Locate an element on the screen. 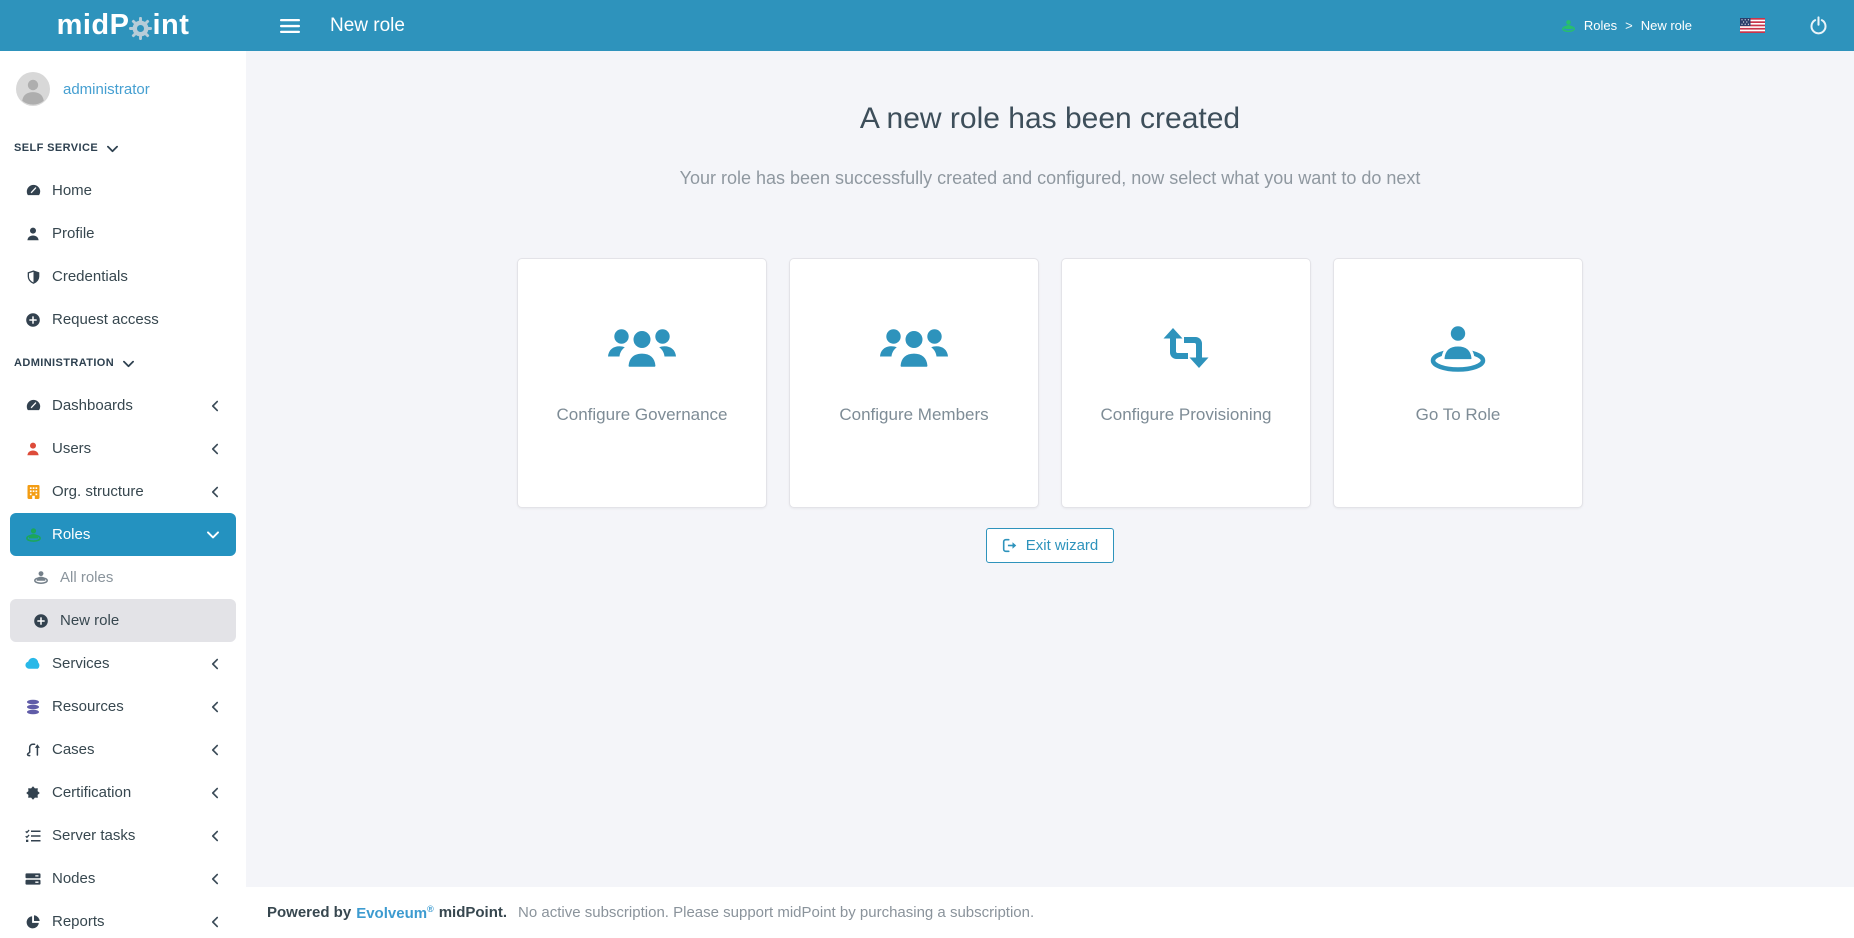  sidebar-item-nodes: Nodes is located at coordinates (123, 878).